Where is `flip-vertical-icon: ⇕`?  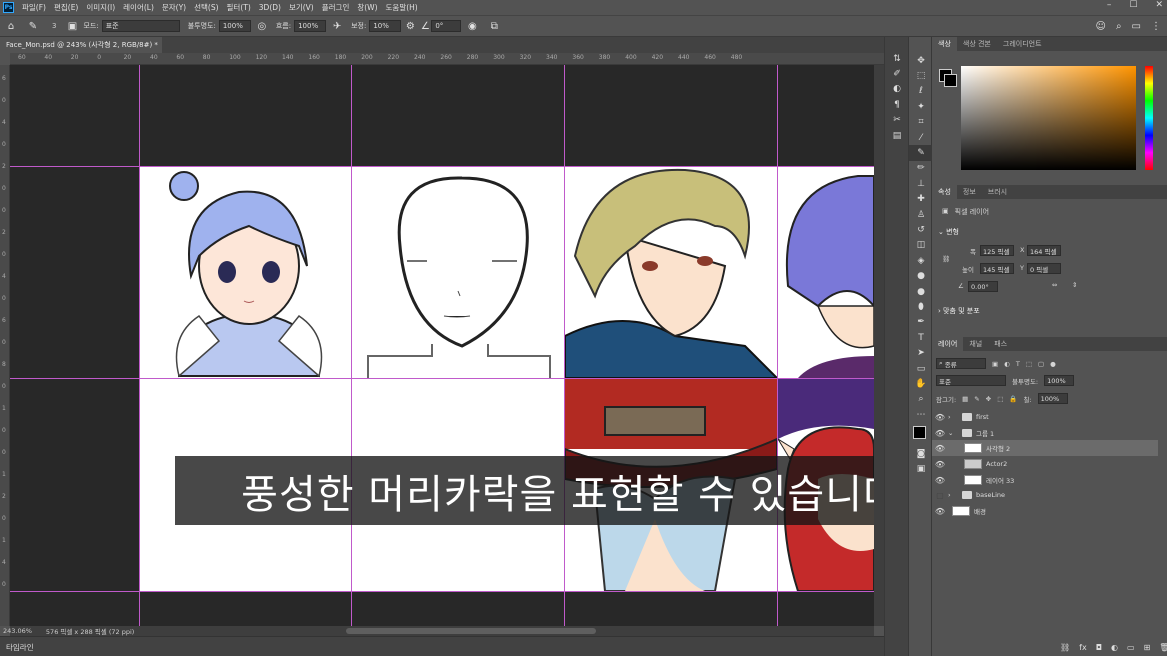
flip-vertical-icon: ⇕ is located at coordinates (1074, 285).